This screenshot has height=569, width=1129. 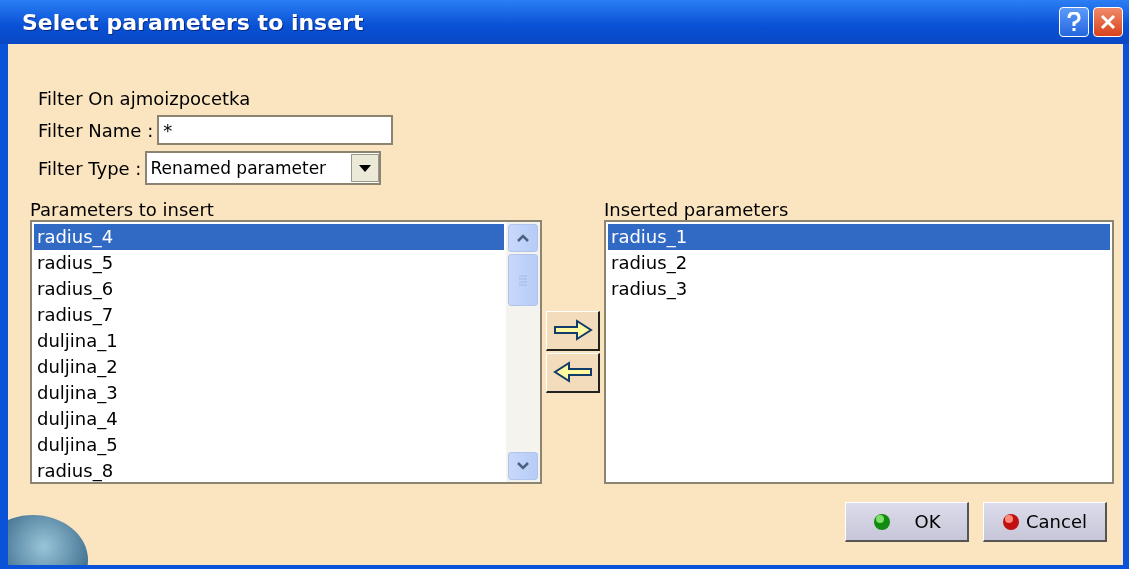 What do you see at coordinates (859, 289) in the screenshot?
I see `list-item: radius_3` at bounding box center [859, 289].